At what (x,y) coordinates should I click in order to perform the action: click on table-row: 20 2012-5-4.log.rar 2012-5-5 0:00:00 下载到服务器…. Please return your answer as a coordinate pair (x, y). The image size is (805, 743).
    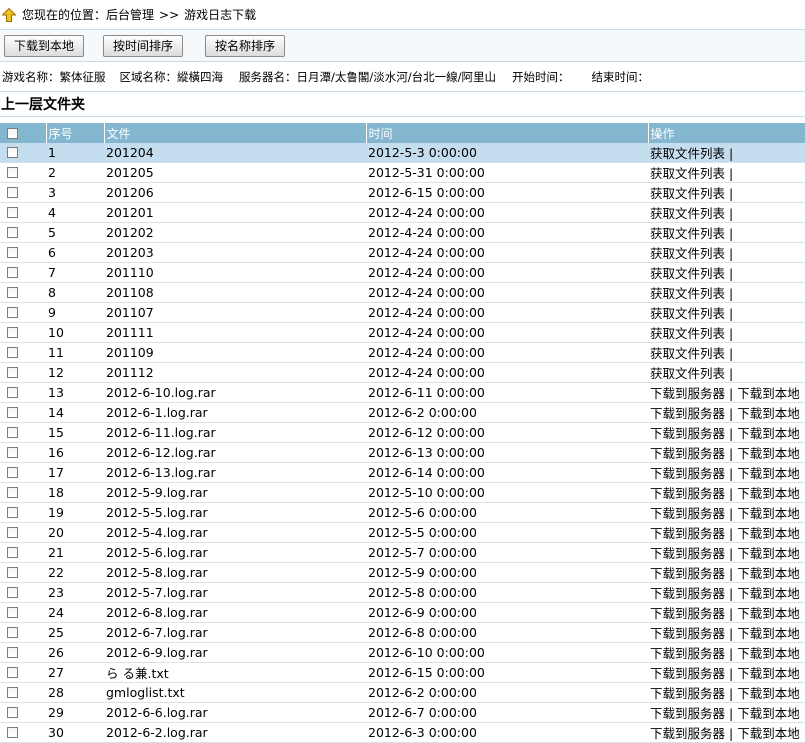
    Looking at the image, I should click on (402, 532).